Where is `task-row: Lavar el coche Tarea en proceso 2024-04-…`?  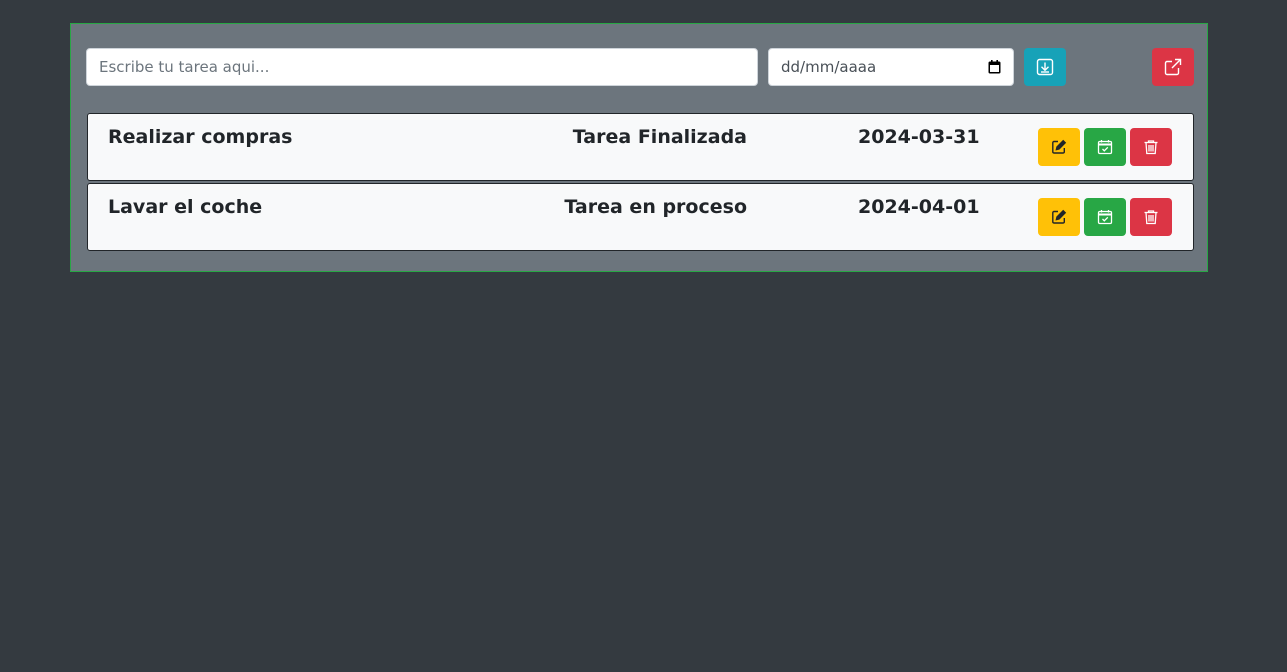
task-row: Lavar el coche Tarea en proceso 2024-04-… is located at coordinates (640, 217).